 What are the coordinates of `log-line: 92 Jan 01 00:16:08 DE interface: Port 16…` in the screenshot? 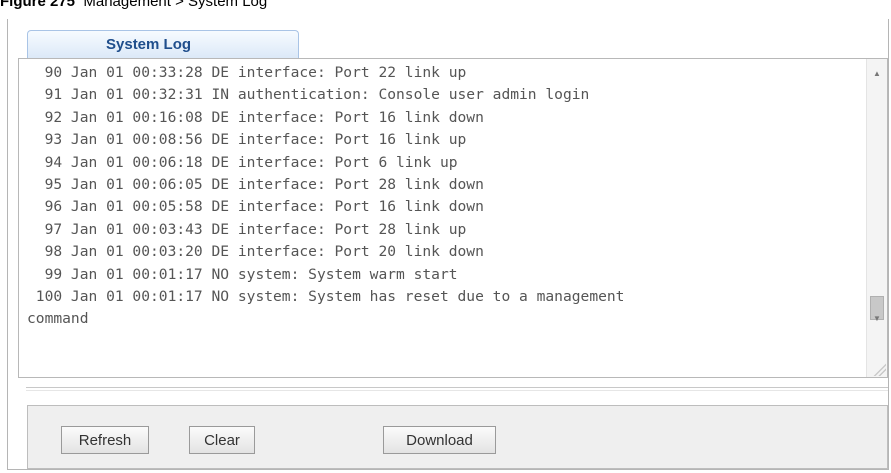 It's located at (255, 117).